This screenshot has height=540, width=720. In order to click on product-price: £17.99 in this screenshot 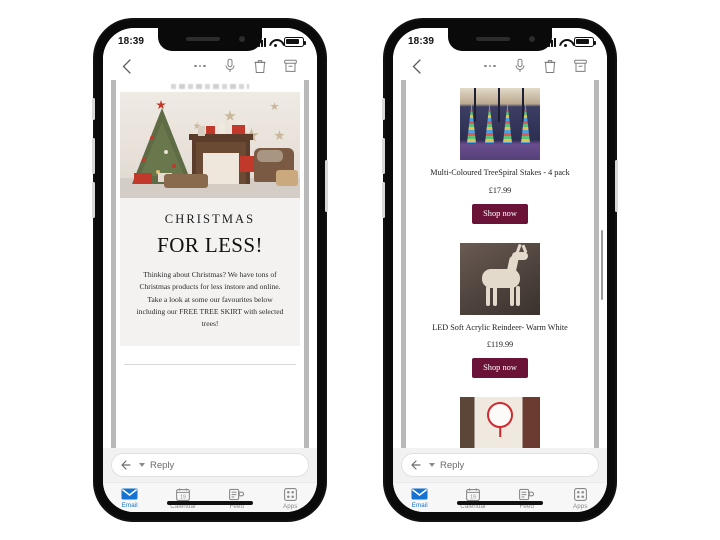, I will do `click(500, 190)`.